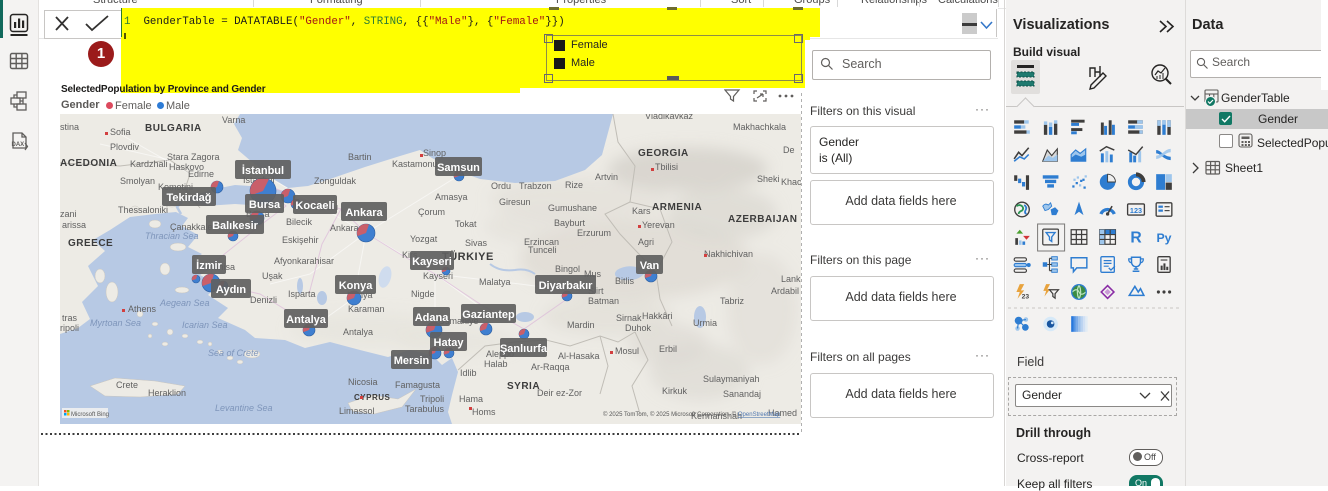 The width and height of the screenshot is (1328, 491). What do you see at coordinates (663, 153) in the screenshot?
I see `svg-text: GEORGIA` at bounding box center [663, 153].